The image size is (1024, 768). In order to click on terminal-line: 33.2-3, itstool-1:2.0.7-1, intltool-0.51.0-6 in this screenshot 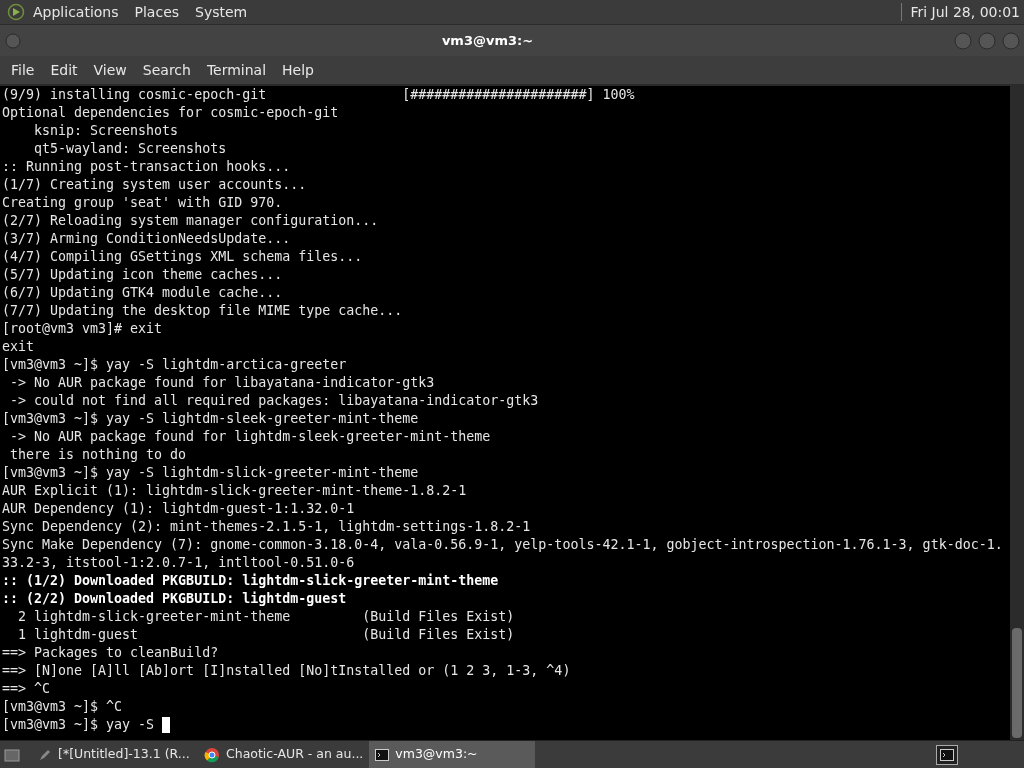, I will do `click(178, 563)`.